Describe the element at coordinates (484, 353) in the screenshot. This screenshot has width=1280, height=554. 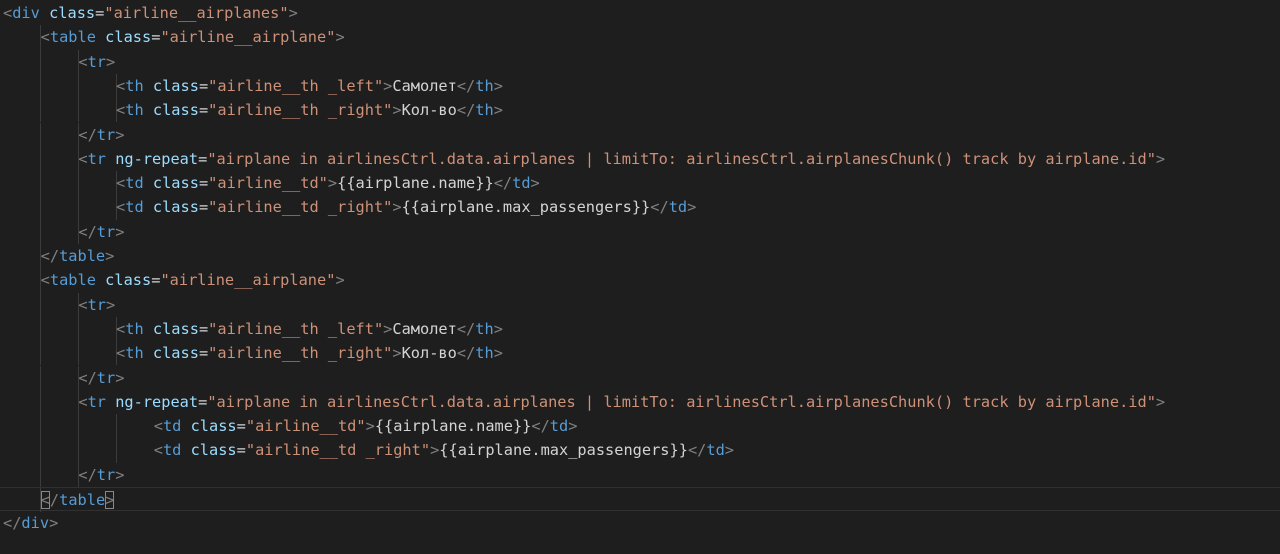
I see `tag-name-token: th` at that location.